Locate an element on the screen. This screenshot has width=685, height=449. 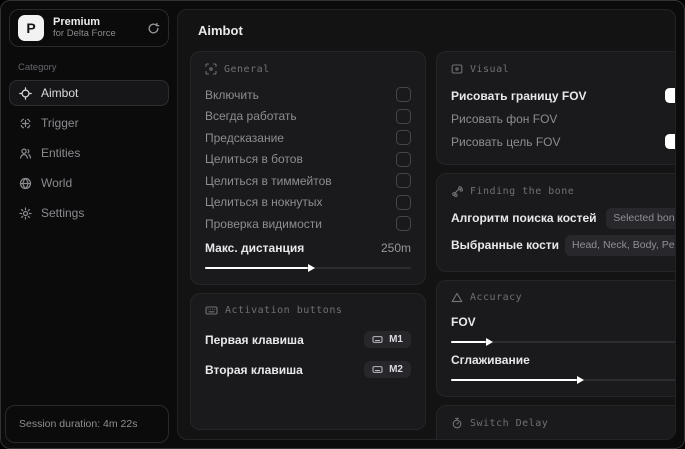
toggle-row-prediction: Предсказание is located at coordinates (308, 138).